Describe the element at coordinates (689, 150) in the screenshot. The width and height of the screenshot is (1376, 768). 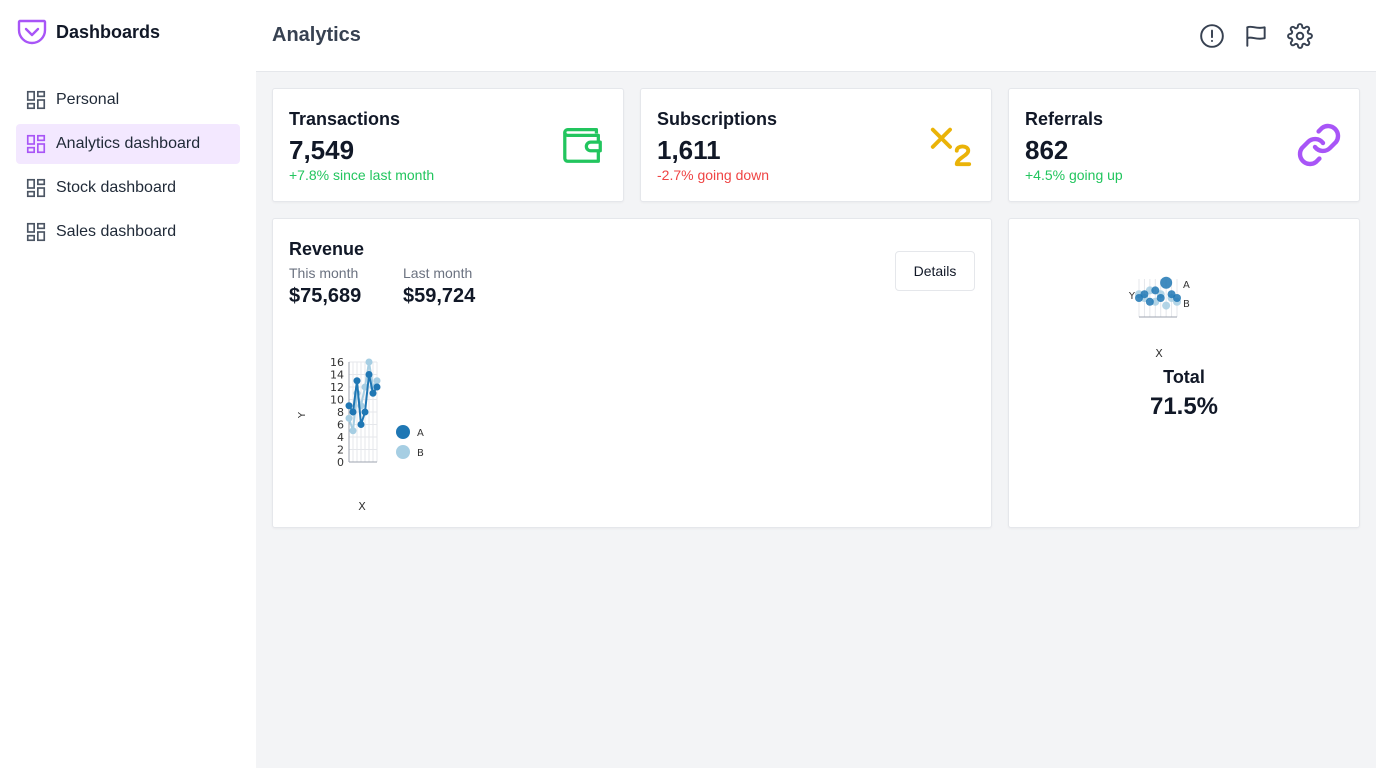
I see `stat-value: 1,611` at that location.